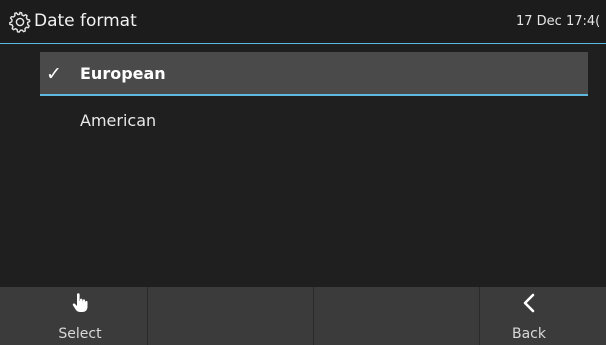 The width and height of the screenshot is (606, 345). What do you see at coordinates (80, 334) in the screenshot?
I see `softkey-label: Select` at bounding box center [80, 334].